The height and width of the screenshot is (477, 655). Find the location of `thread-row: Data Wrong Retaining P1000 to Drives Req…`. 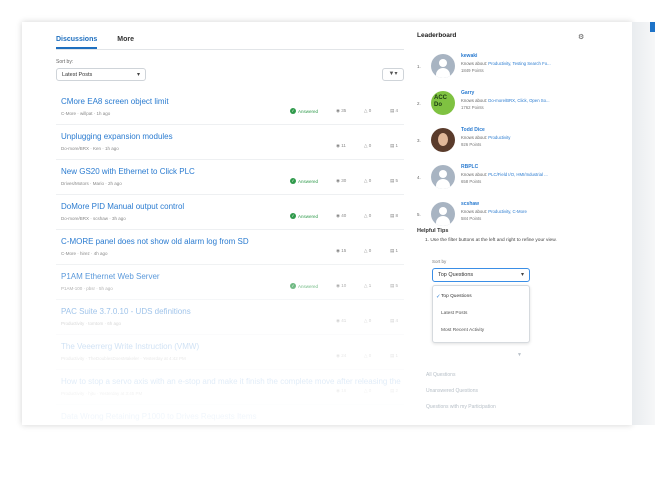

thread-row: Data Wrong Retaining P1000 to Drives Req… is located at coordinates (230, 415).